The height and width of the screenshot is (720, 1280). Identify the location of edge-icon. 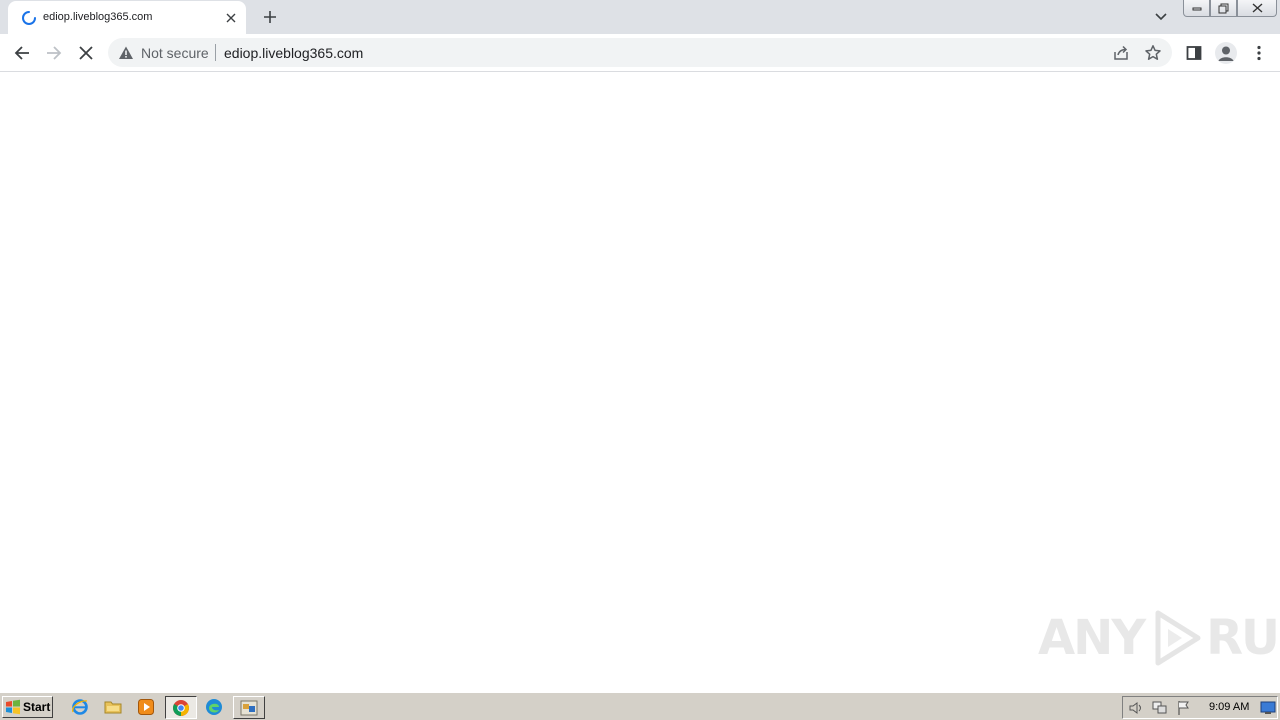
(214, 707).